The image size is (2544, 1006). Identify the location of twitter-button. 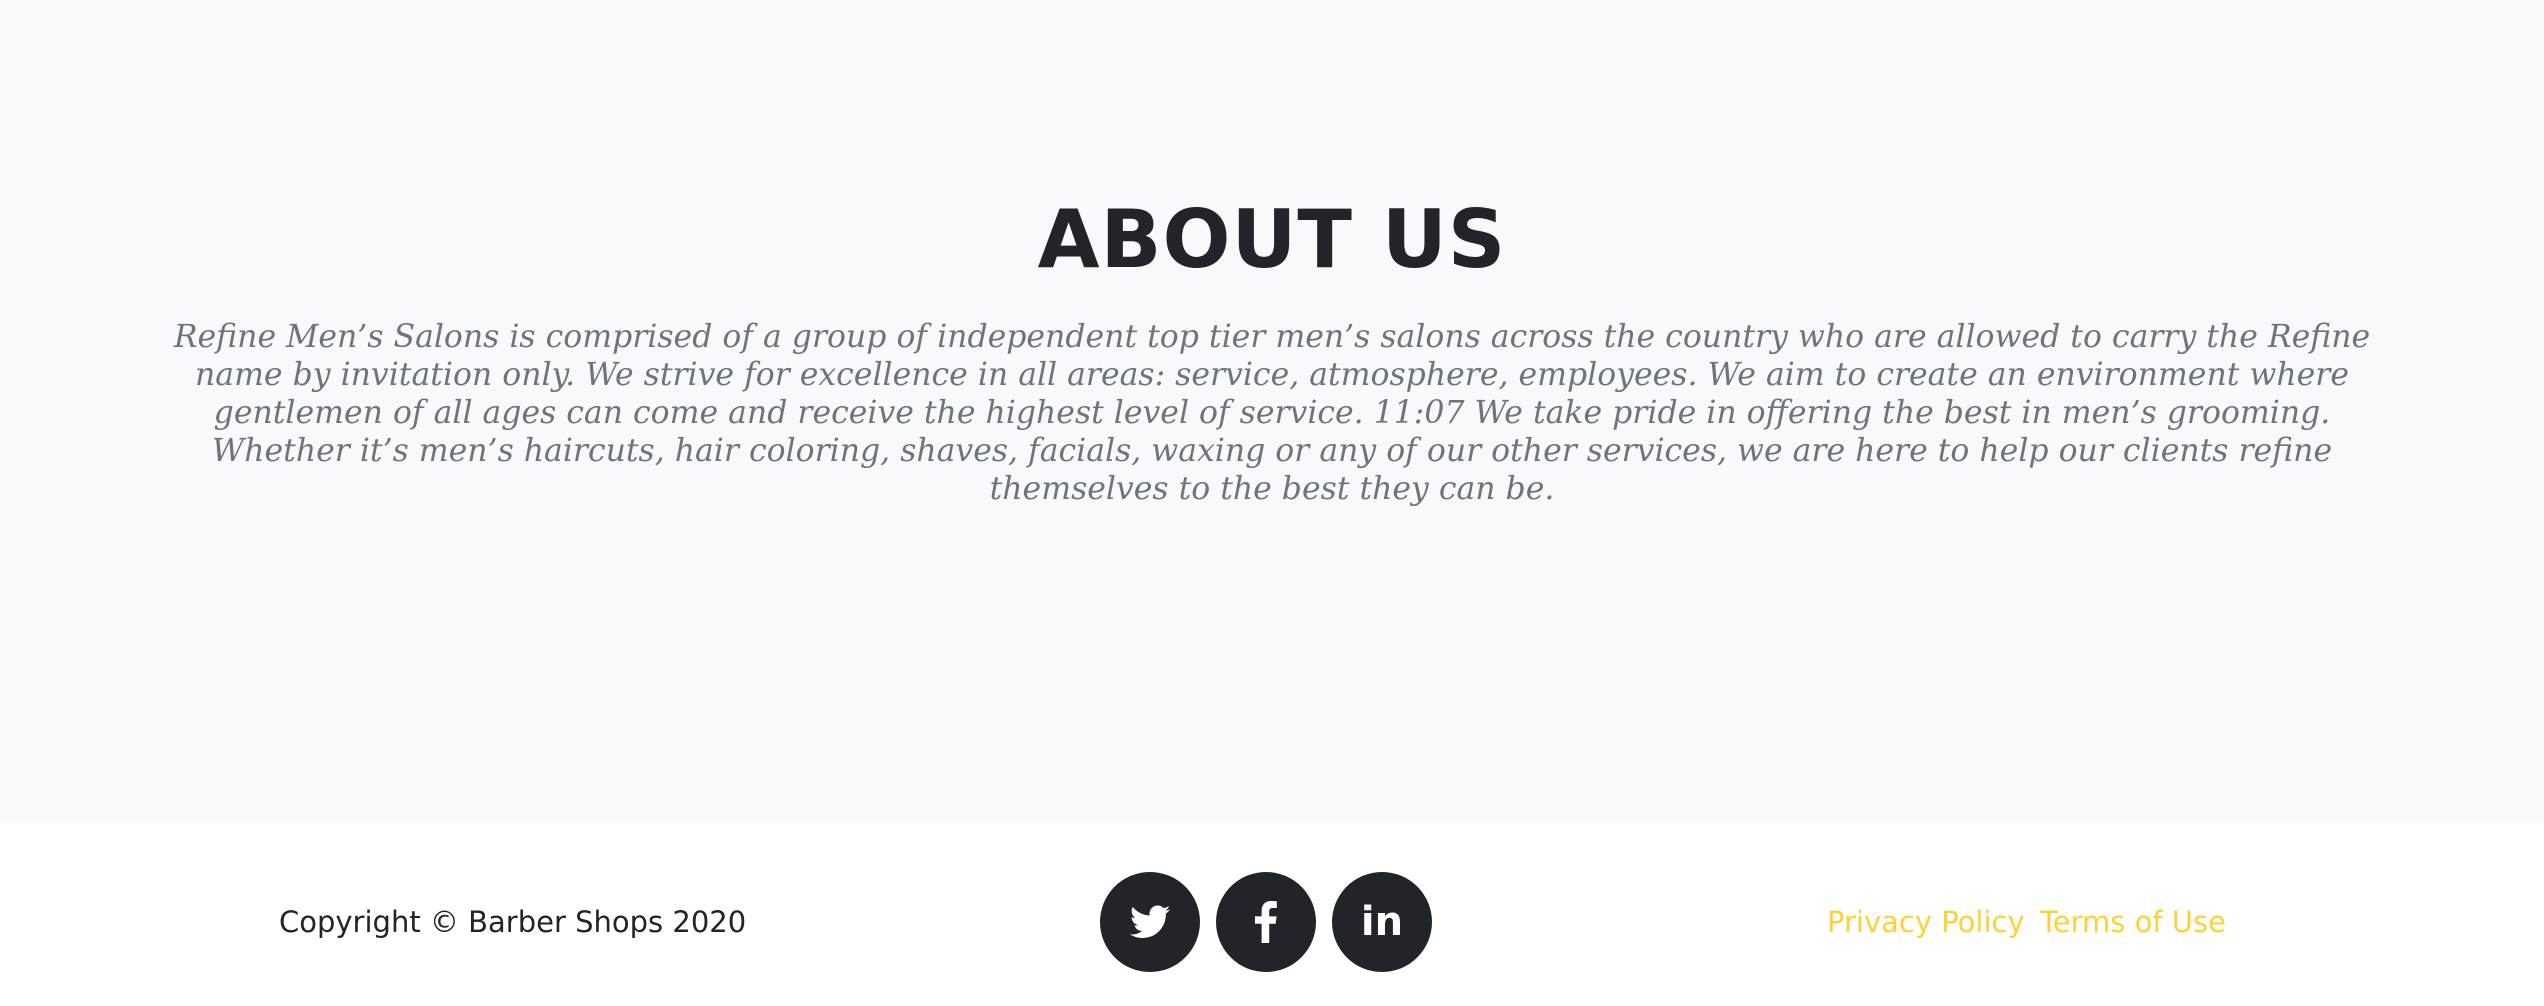
(1150, 922).